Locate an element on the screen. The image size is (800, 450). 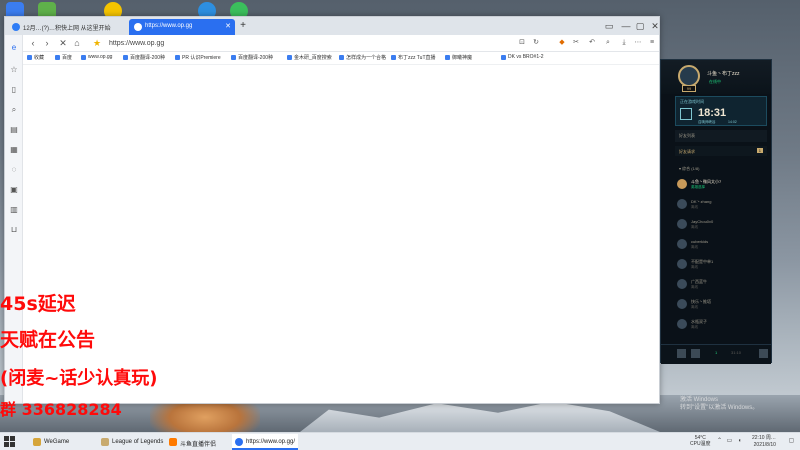
taskbar-item-label: 斗鱼直播伴侣 is located at coordinates (198, 445).